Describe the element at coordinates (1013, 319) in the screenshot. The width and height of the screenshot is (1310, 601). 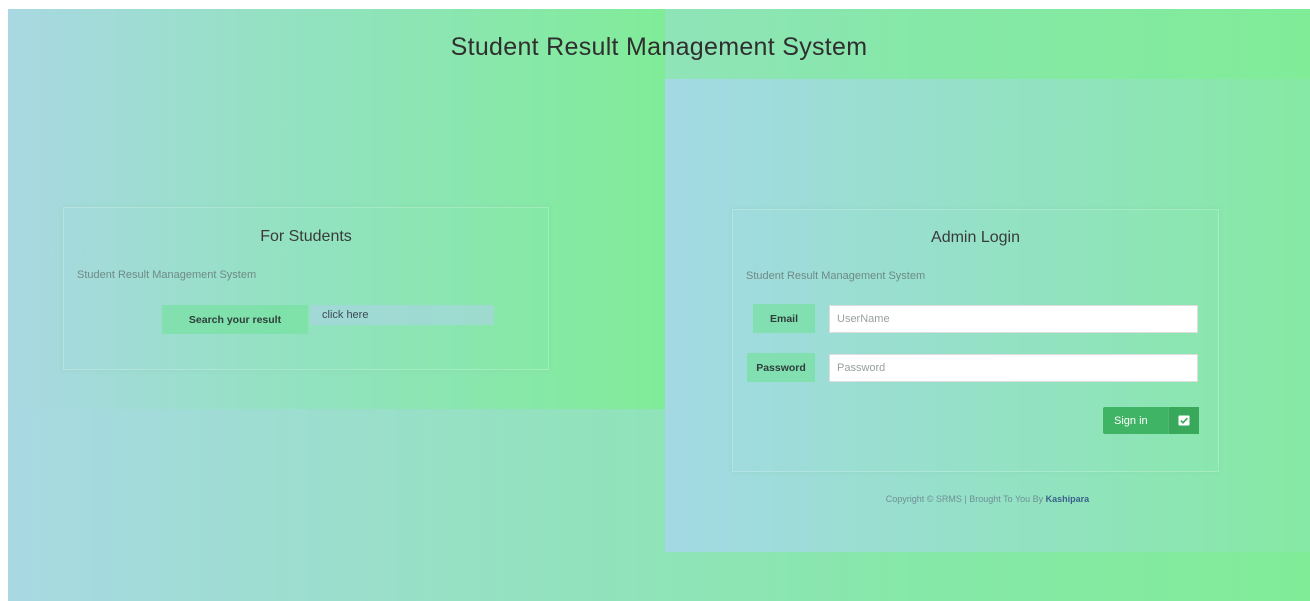
I see `email-field` at that location.